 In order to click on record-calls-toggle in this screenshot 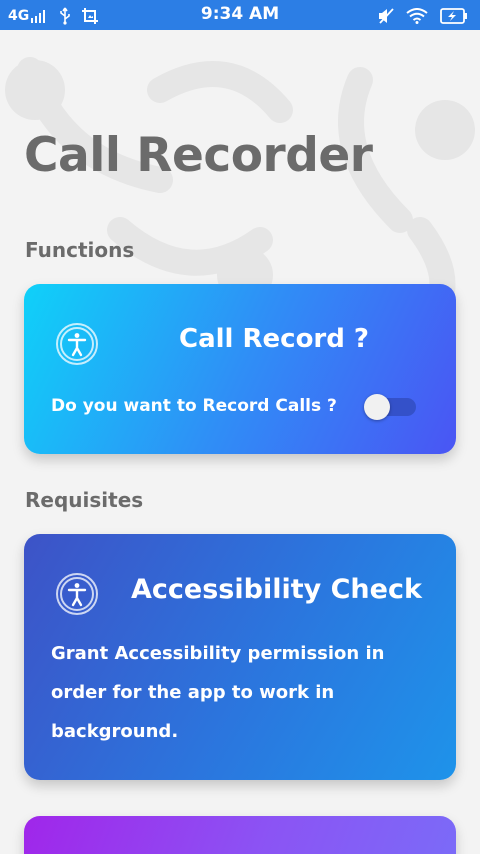, I will do `click(391, 407)`.